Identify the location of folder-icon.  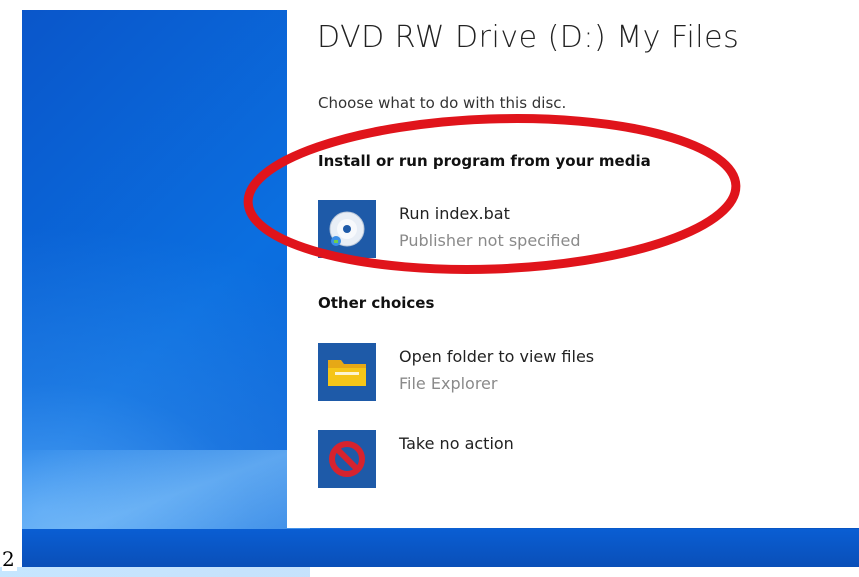
(347, 372).